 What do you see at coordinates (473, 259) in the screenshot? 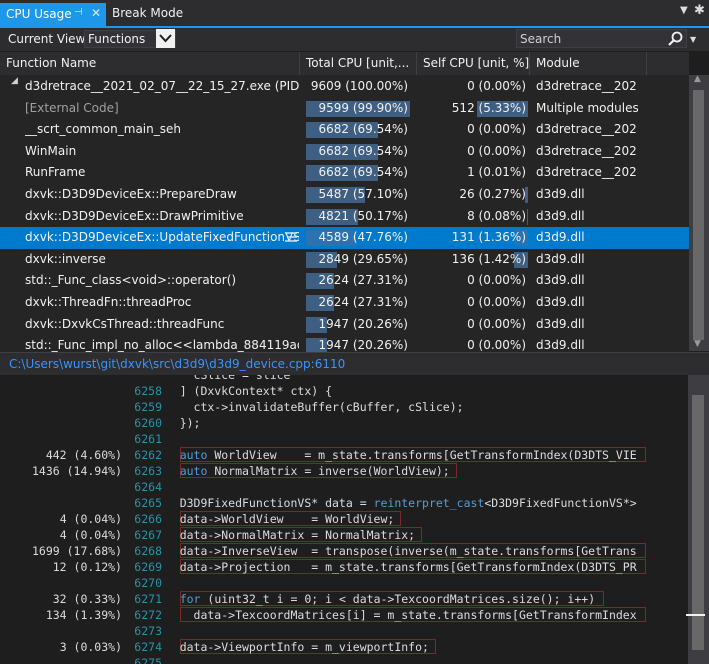
I see `self-cpu-cell: 136 (1.42%)` at bounding box center [473, 259].